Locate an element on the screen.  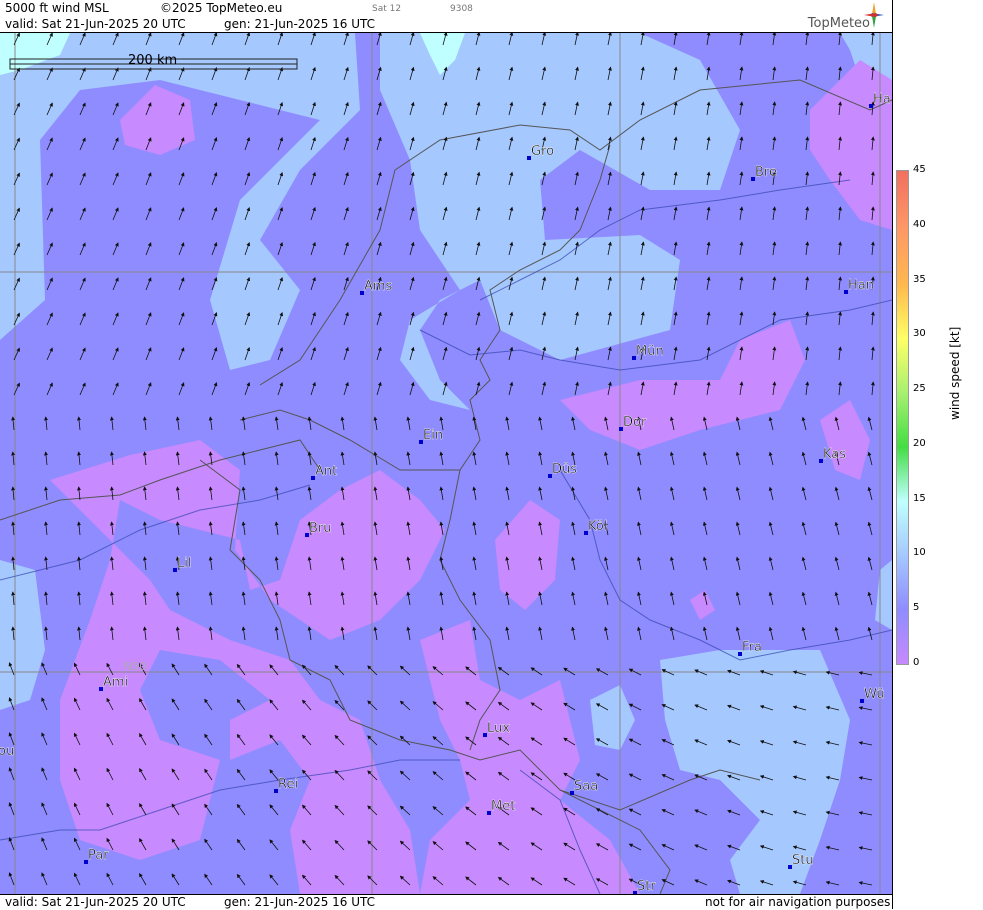
city-label: Ha is located at coordinates (882, 99).